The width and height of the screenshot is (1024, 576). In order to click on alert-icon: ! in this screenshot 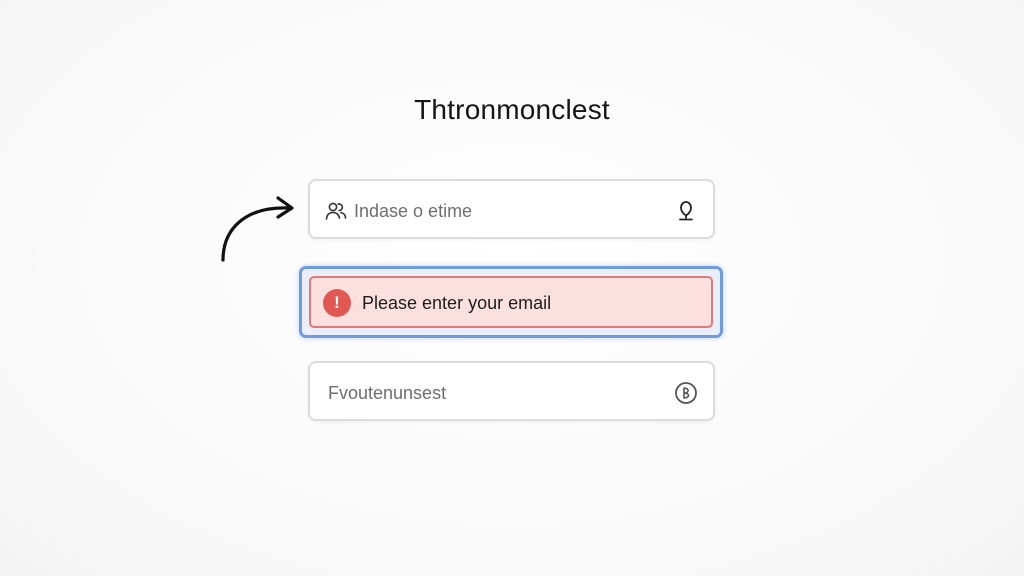, I will do `click(337, 303)`.